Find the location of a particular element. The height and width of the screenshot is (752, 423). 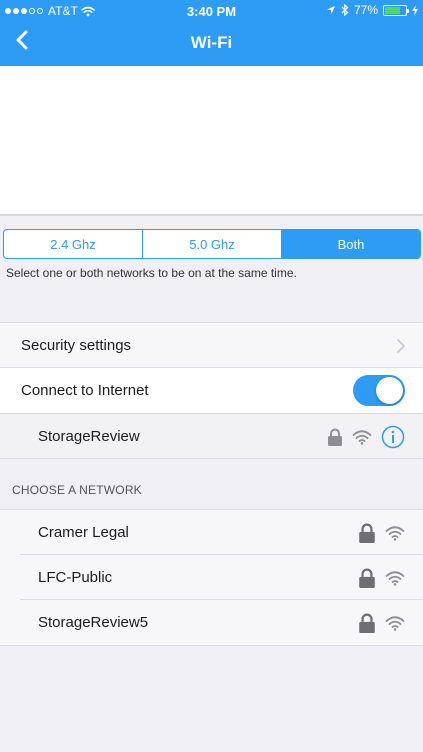

band-option-5-0ghz: 5.0 Ghz is located at coordinates (212, 244).